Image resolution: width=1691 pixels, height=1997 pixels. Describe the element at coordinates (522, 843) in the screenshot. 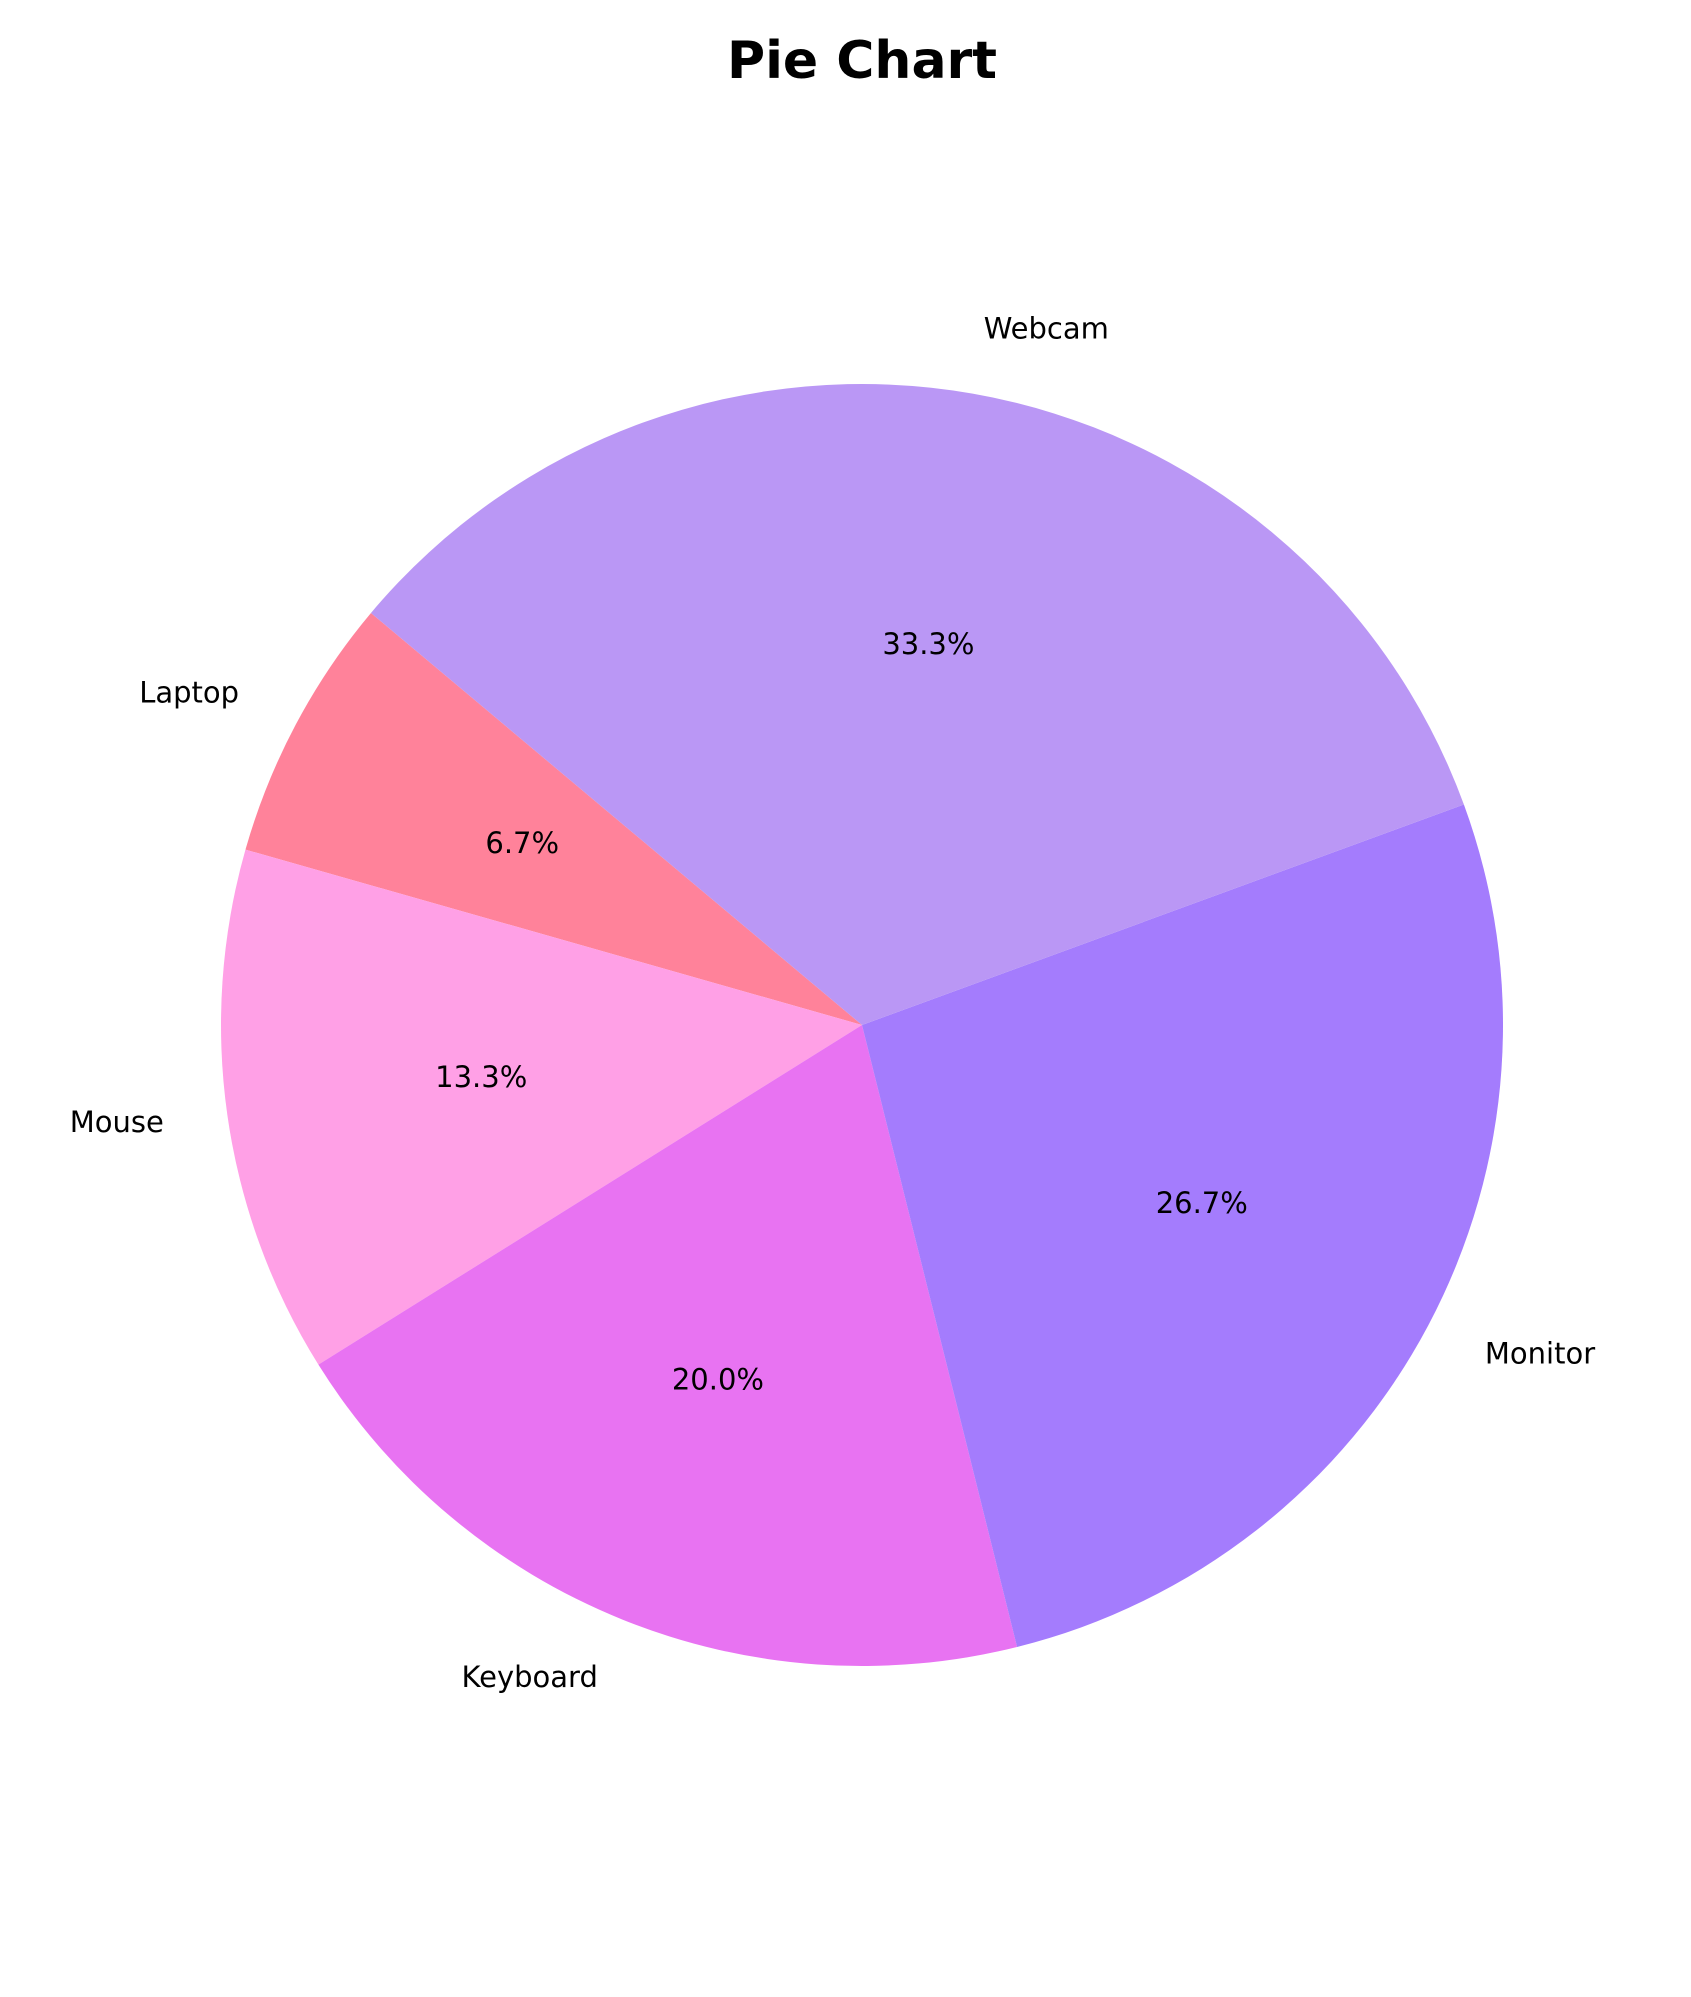

I see `percent-label: 6.7%` at that location.